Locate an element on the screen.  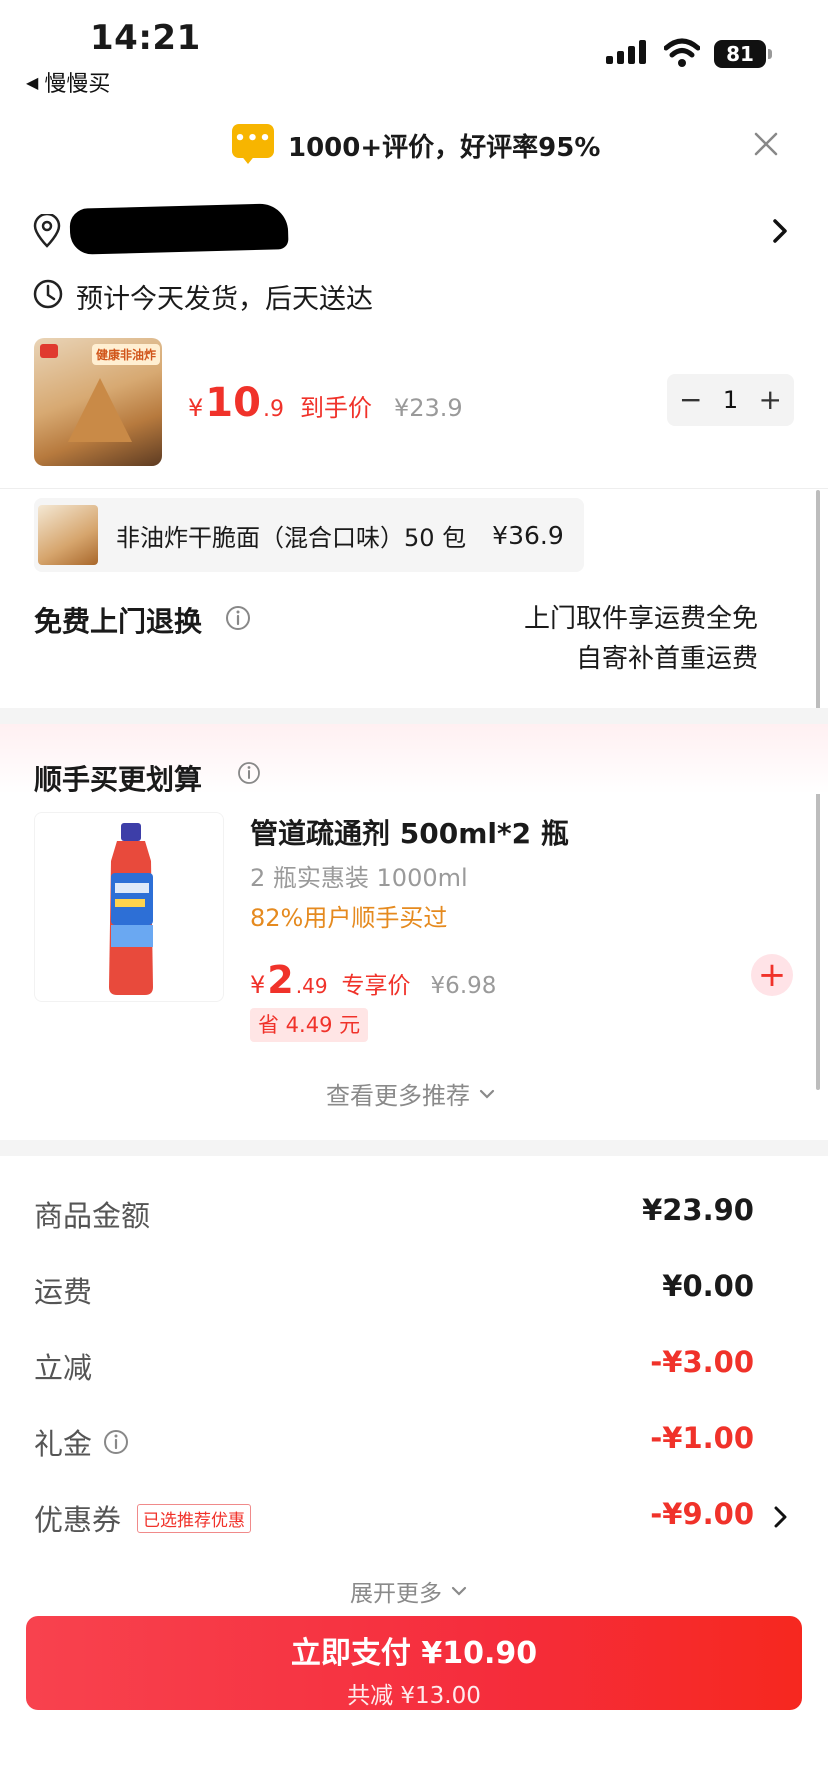
increase-button: + is located at coordinates (770, 400).